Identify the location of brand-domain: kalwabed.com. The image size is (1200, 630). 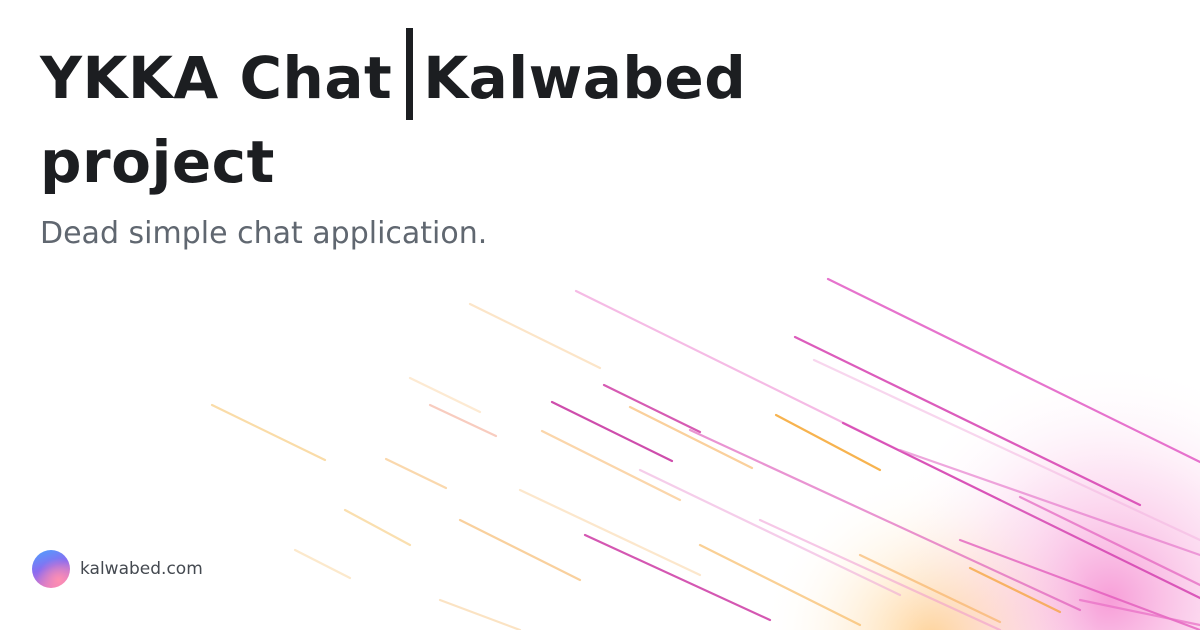
(141, 569).